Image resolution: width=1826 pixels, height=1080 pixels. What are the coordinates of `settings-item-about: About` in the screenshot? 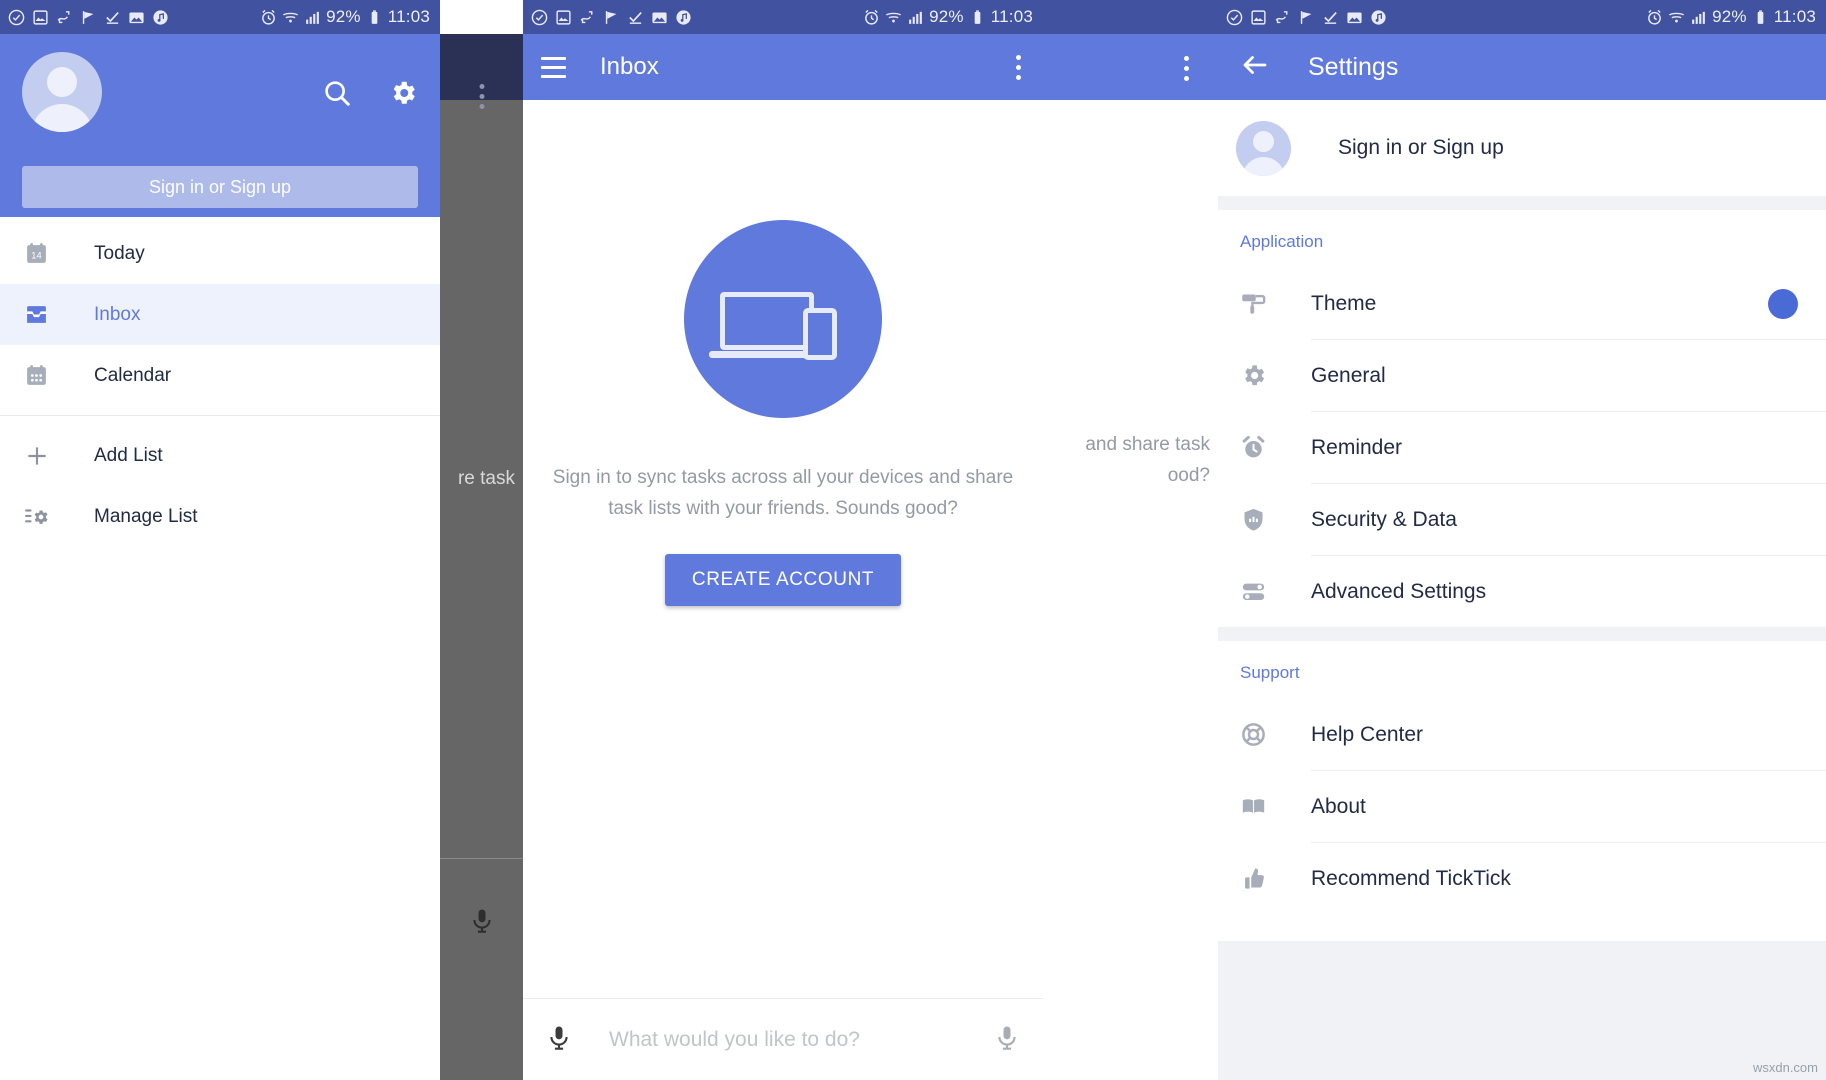 It's located at (1522, 806).